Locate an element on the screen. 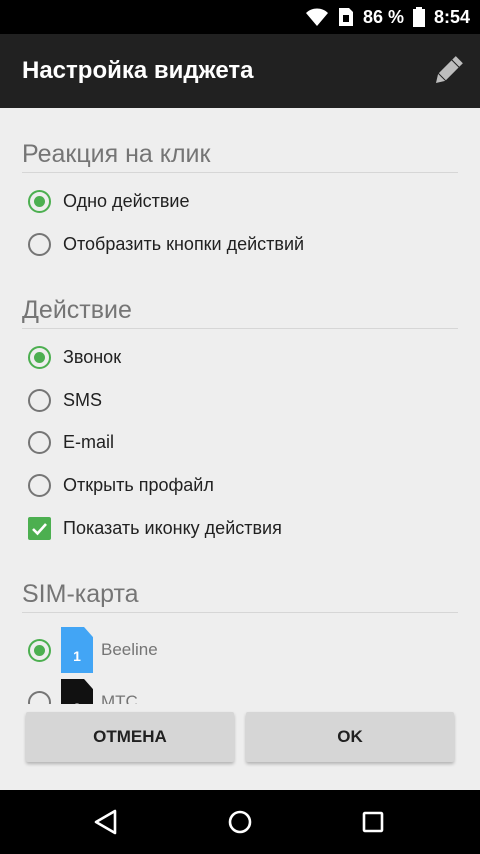 This screenshot has height=854, width=480. radio-sim-mtc: 2 MTC is located at coordinates (83, 691).